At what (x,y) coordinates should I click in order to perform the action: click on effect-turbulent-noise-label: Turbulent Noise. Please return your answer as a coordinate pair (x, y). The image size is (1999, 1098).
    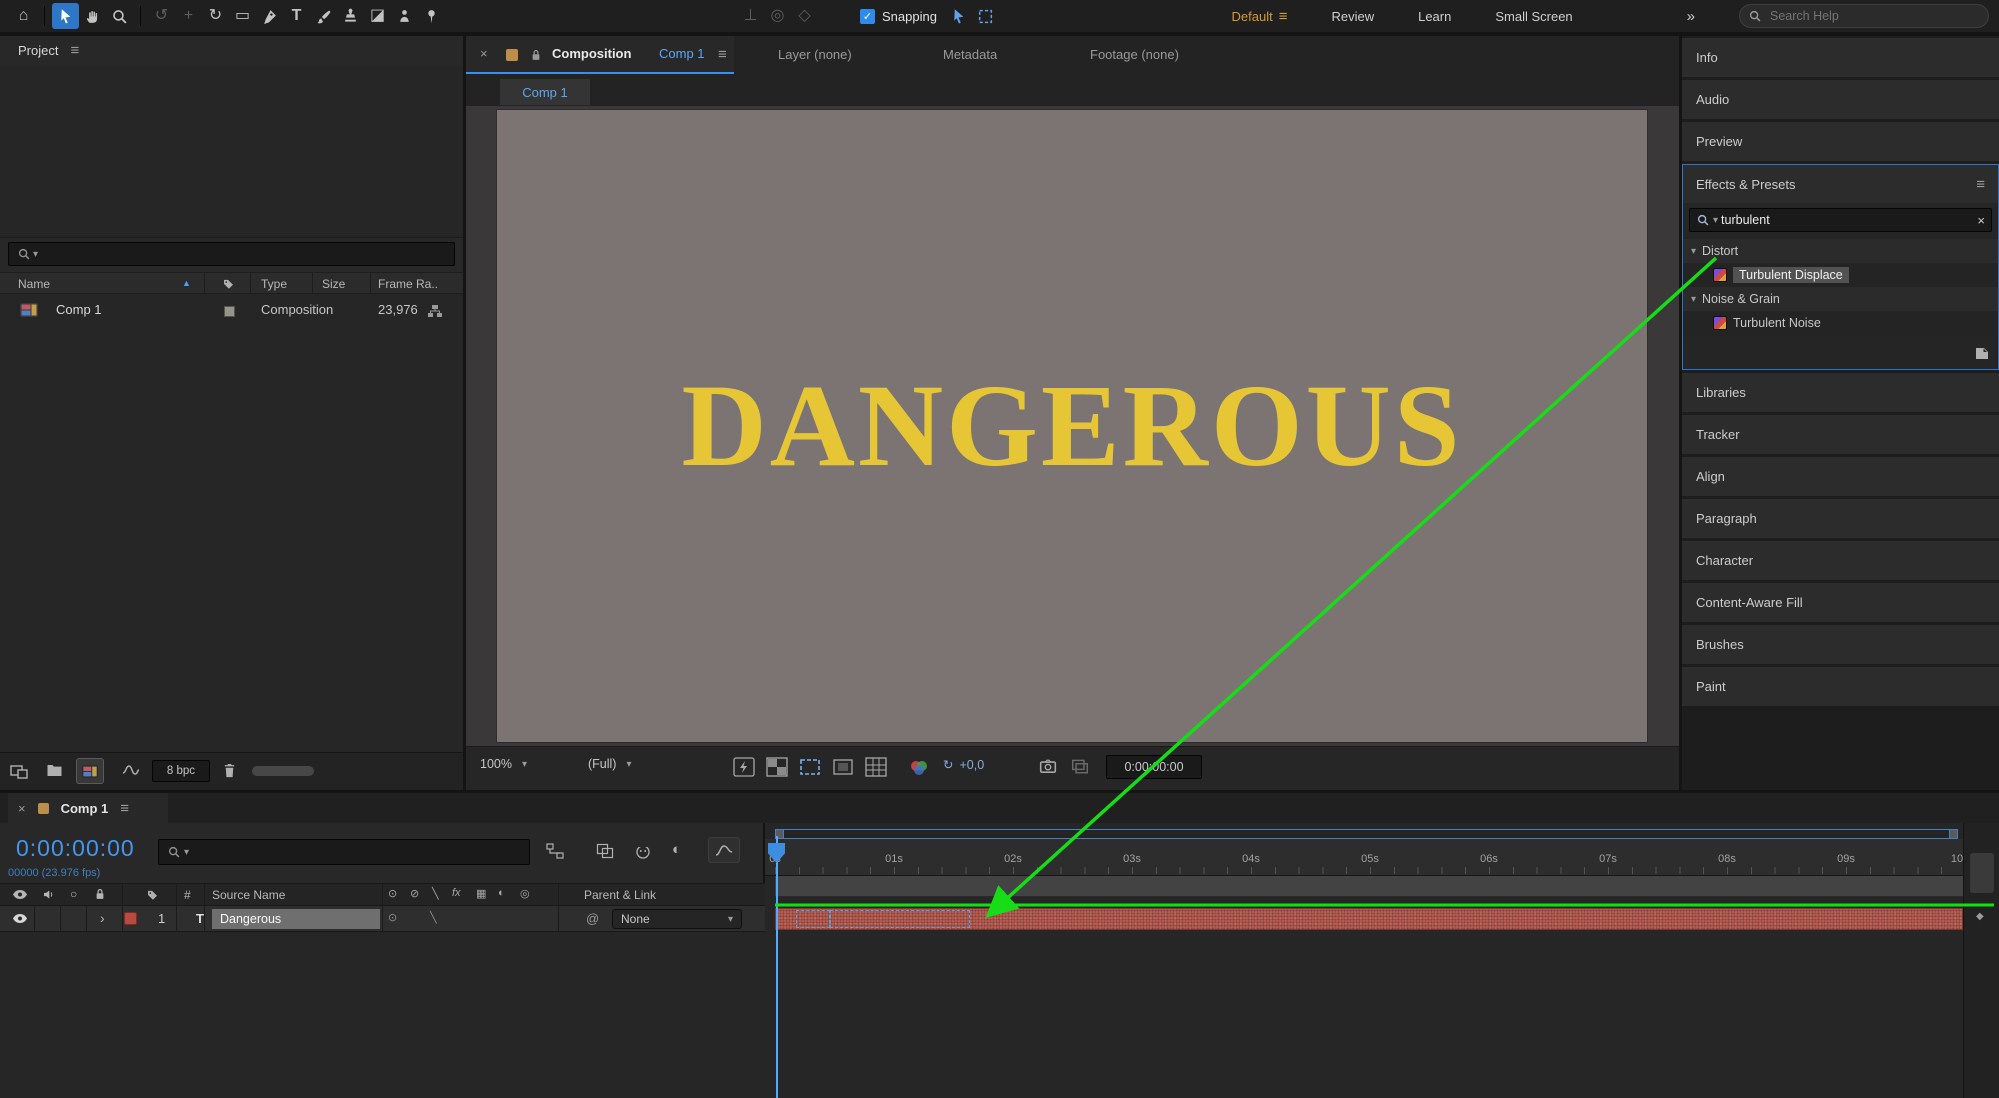
    Looking at the image, I should click on (1777, 323).